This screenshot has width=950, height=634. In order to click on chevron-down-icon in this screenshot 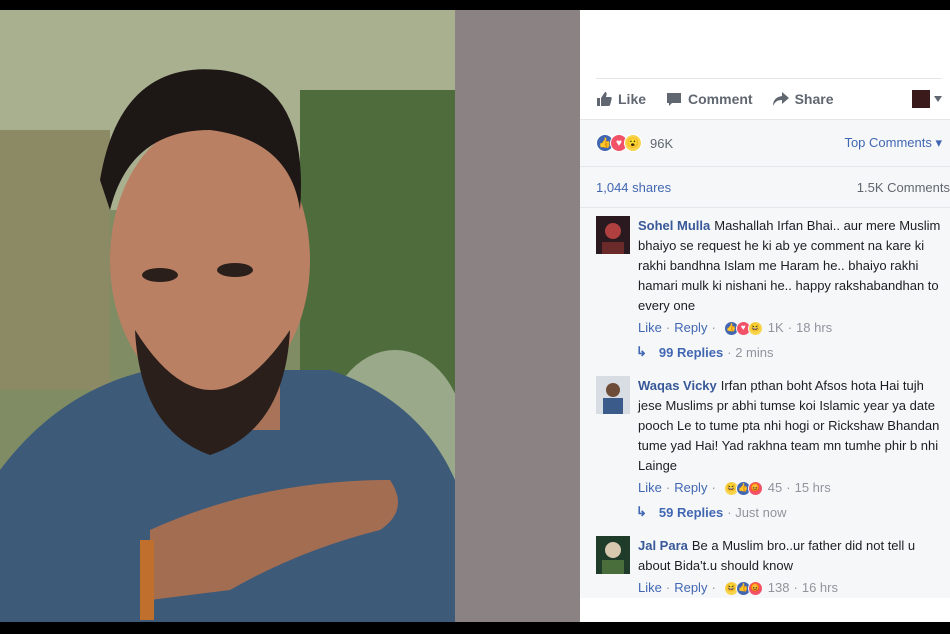, I will do `click(938, 99)`.